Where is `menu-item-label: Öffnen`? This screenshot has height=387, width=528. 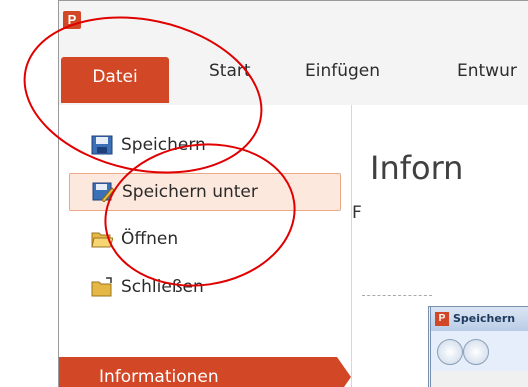 menu-item-label: Öffnen is located at coordinates (150, 239).